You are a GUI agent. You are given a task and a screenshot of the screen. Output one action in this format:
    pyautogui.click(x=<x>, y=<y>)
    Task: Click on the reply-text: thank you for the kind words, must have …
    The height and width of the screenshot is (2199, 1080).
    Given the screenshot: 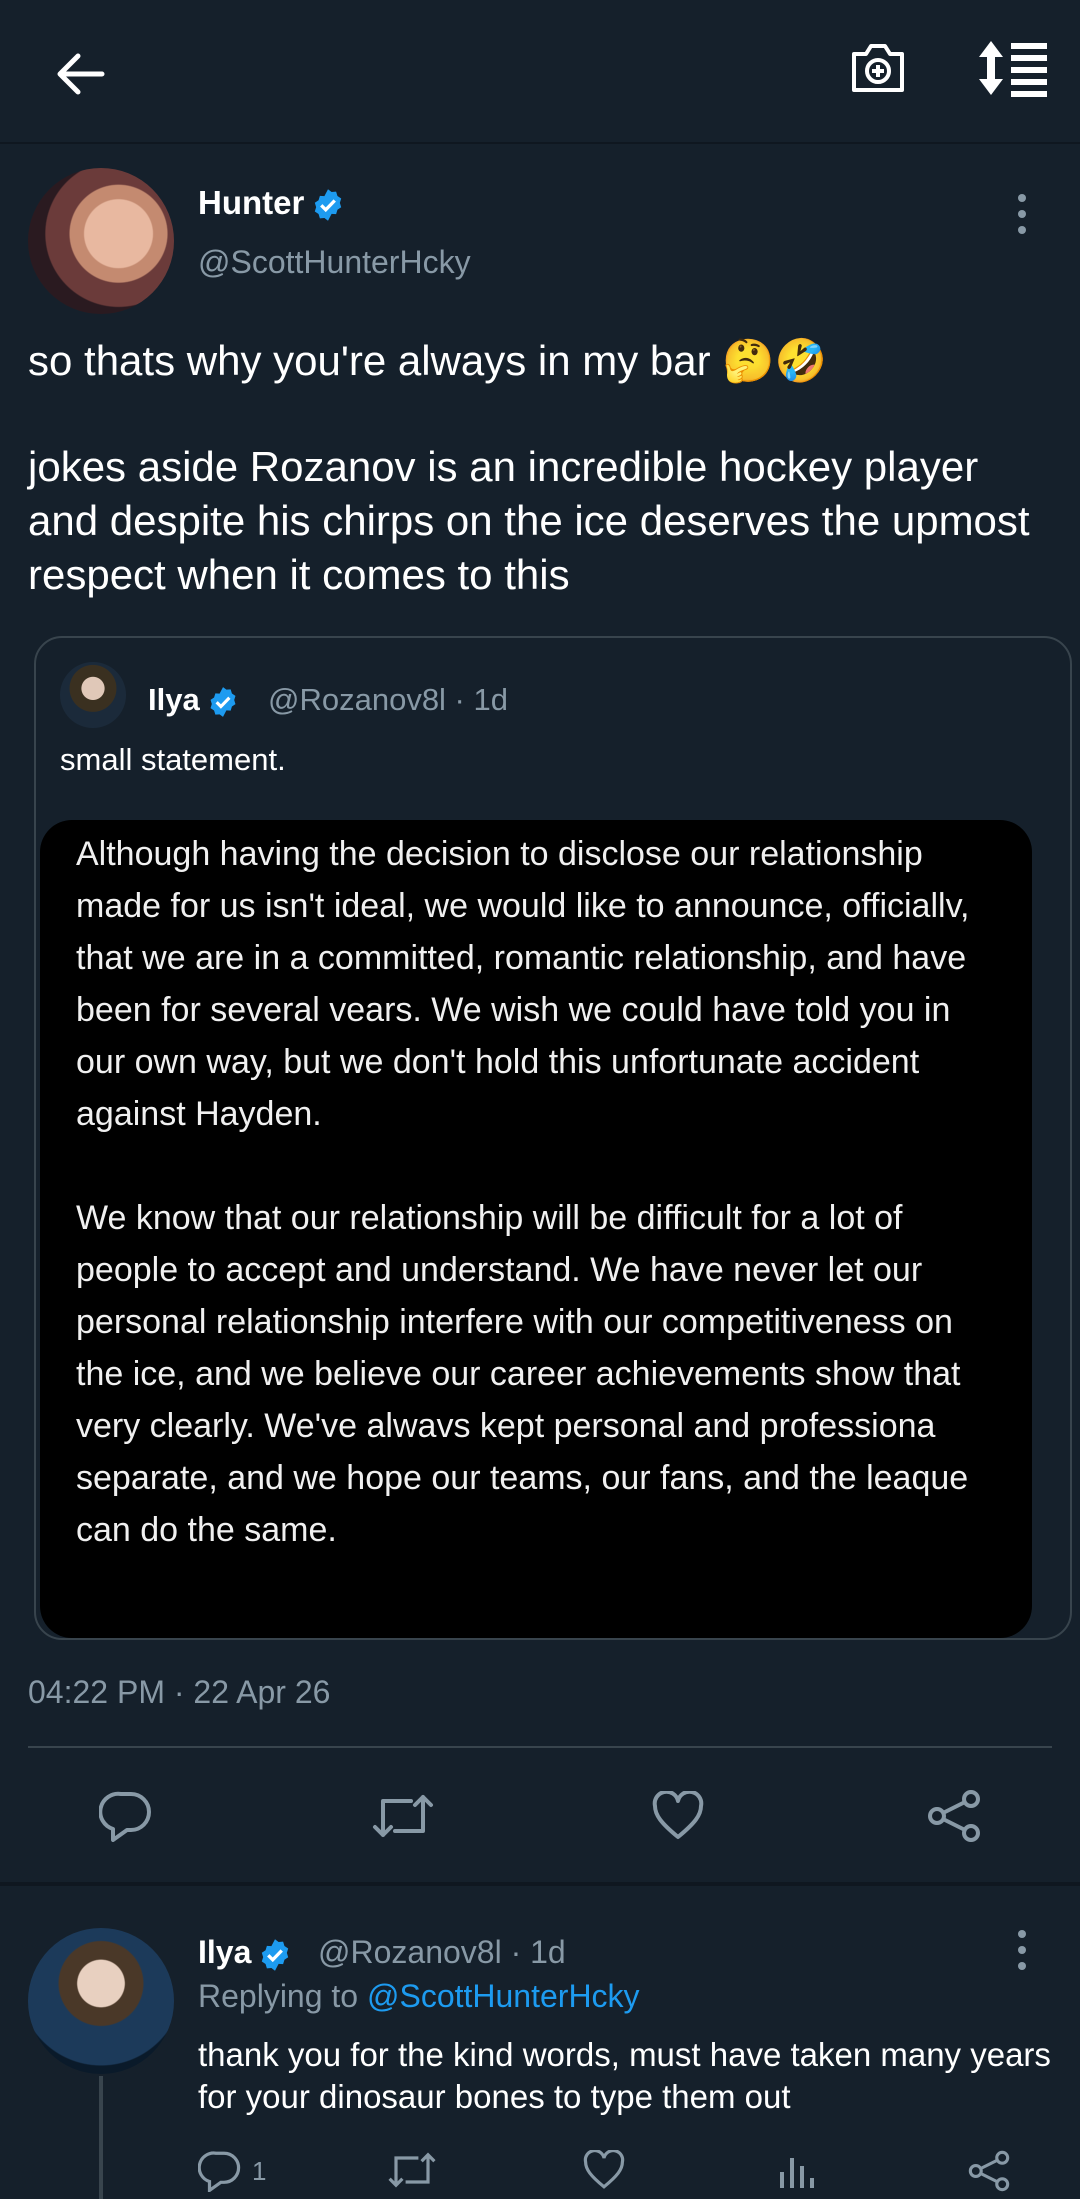 What is the action you would take?
    pyautogui.click(x=624, y=2075)
    